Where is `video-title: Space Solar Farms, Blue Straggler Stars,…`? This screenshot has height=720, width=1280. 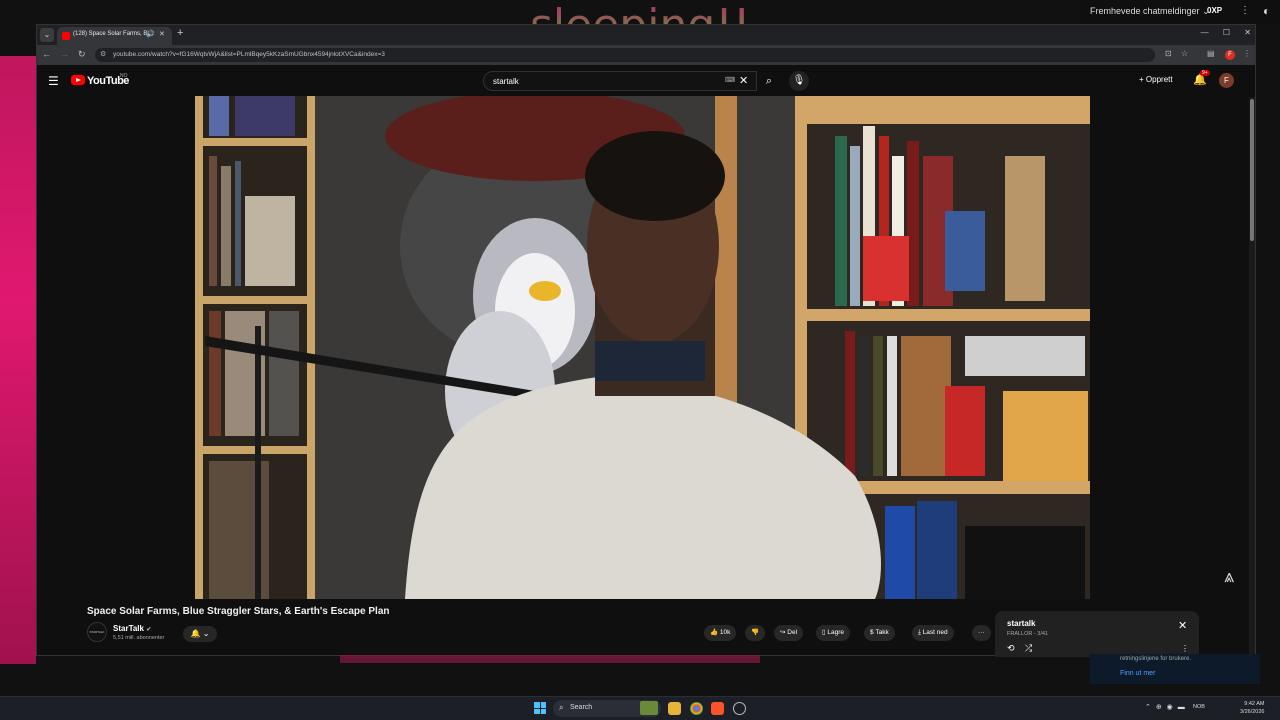
video-title: Space Solar Farms, Blue Straggler Stars,… is located at coordinates (238, 611).